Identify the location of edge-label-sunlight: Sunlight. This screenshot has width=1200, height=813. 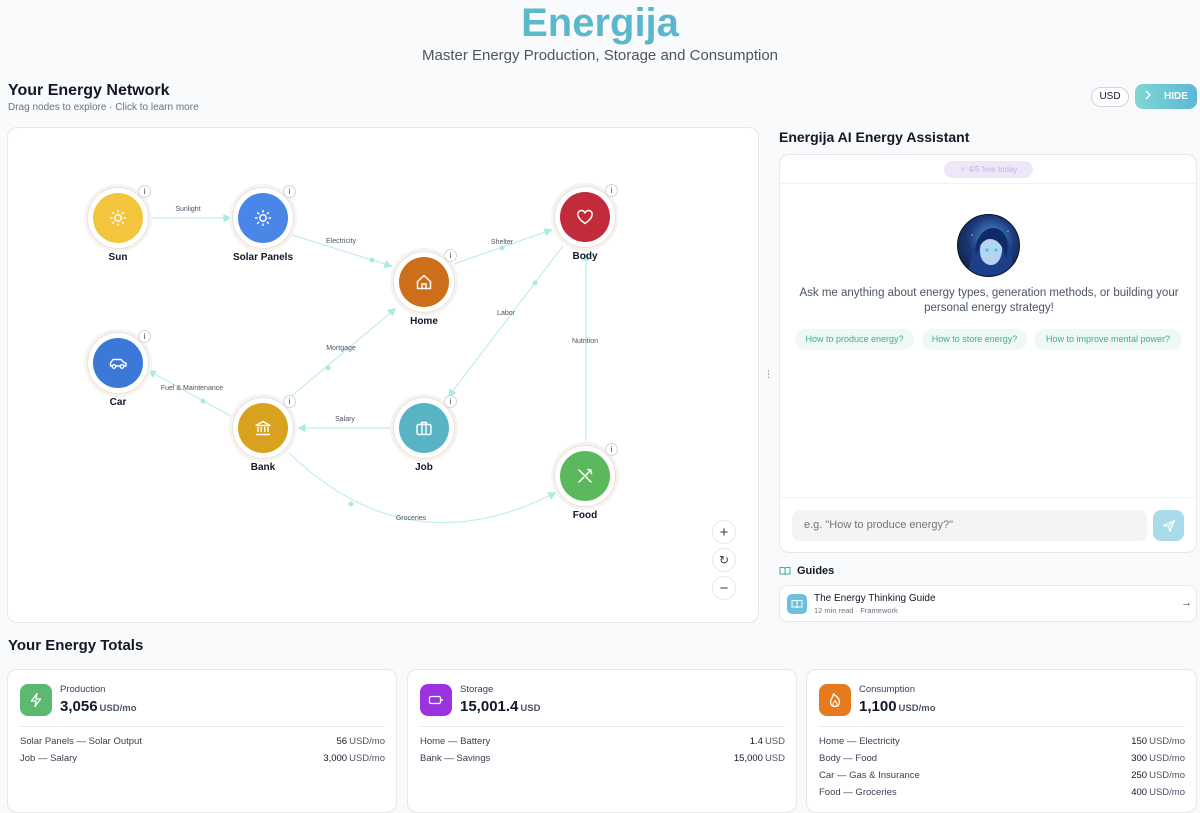
(187, 209).